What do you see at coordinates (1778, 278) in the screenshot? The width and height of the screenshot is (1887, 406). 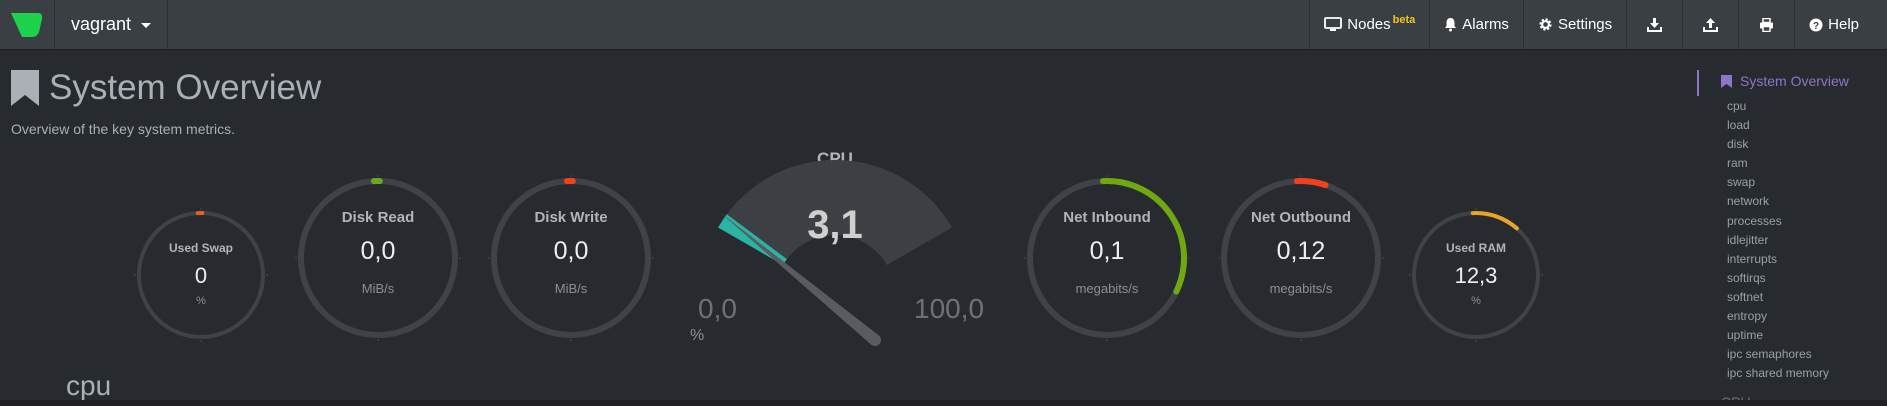 I see `sidebar-item-softirqs: softirqs` at bounding box center [1778, 278].